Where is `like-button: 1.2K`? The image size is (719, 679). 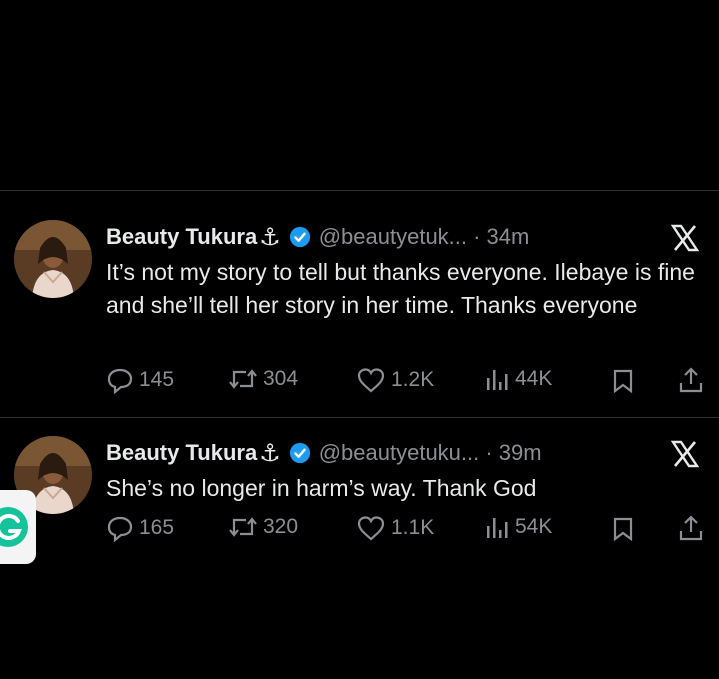 like-button: 1.2K is located at coordinates (395, 380).